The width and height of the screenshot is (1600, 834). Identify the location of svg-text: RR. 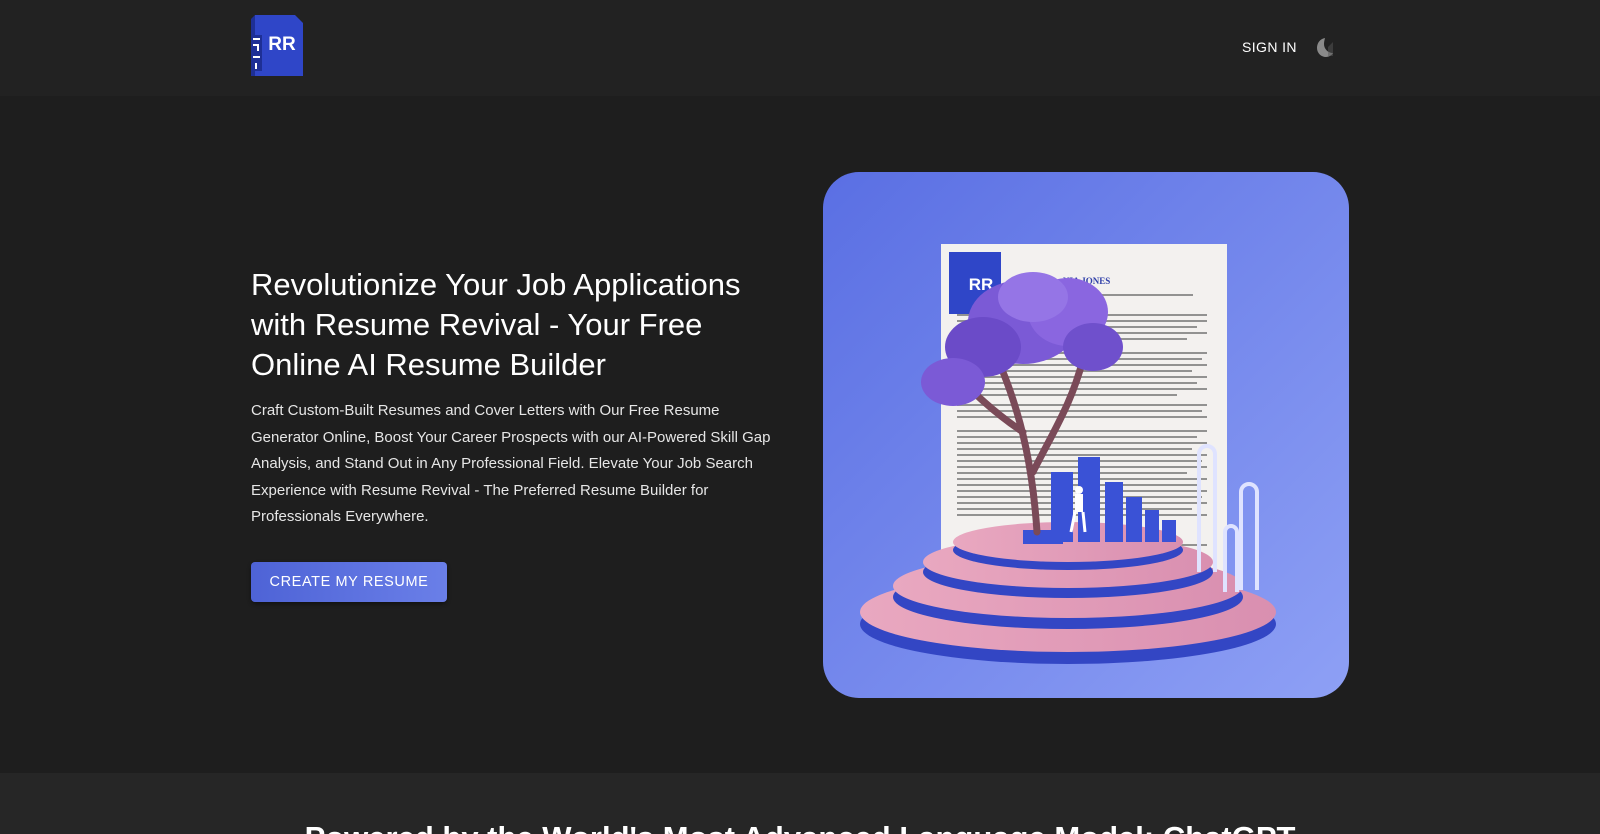
(282, 44).